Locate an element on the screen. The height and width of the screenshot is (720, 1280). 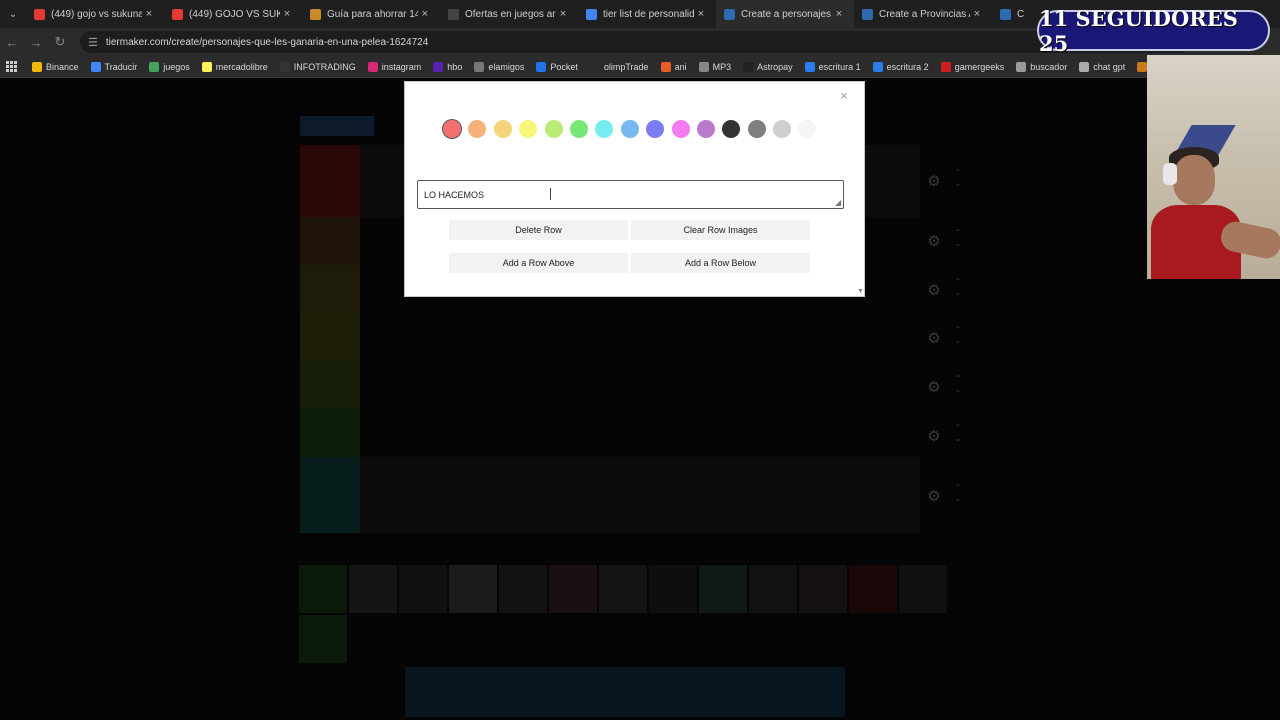
close-icon: × is located at coordinates (844, 96).